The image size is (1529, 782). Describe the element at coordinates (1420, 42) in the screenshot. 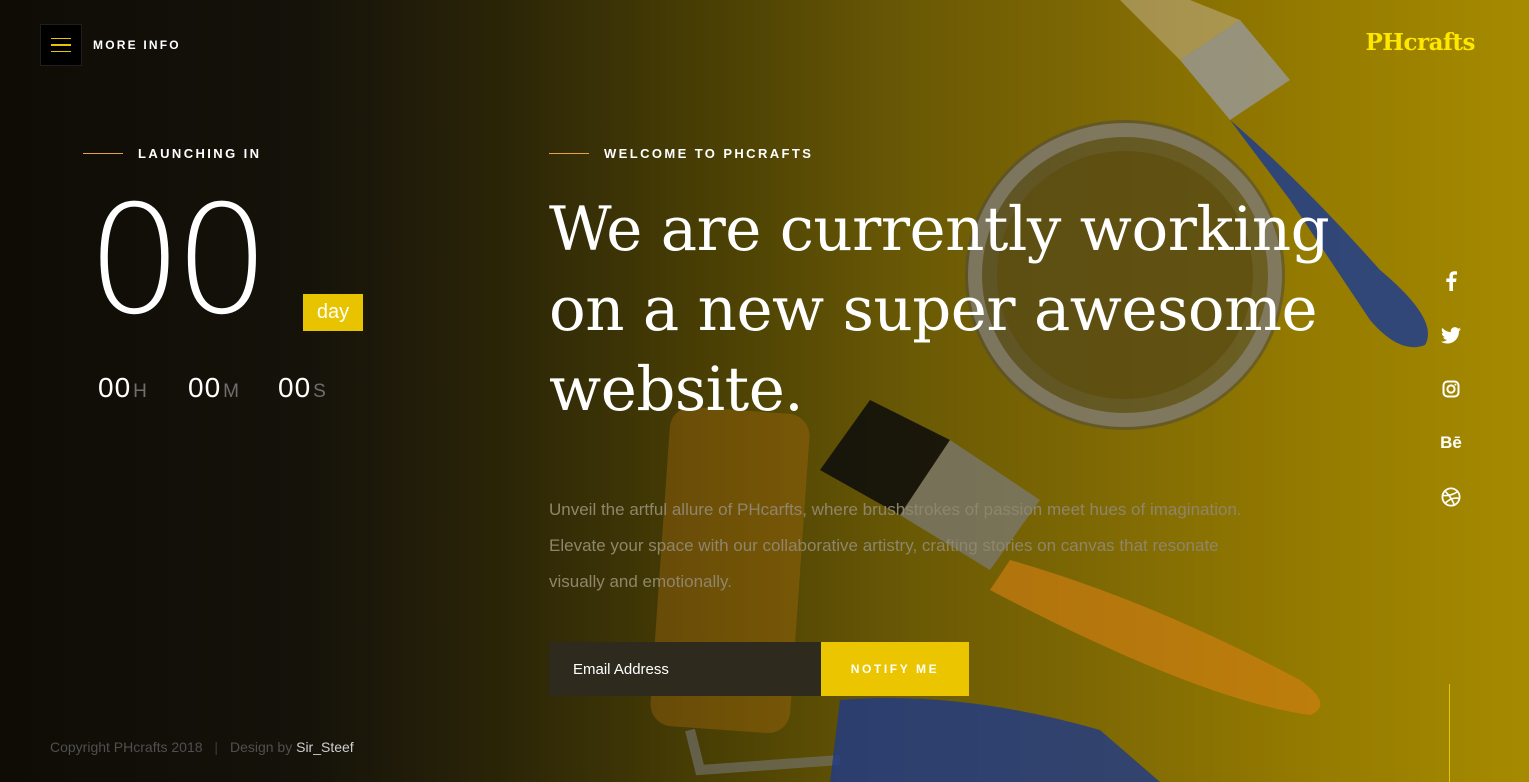

I see `logo: PHcrafts` at that location.